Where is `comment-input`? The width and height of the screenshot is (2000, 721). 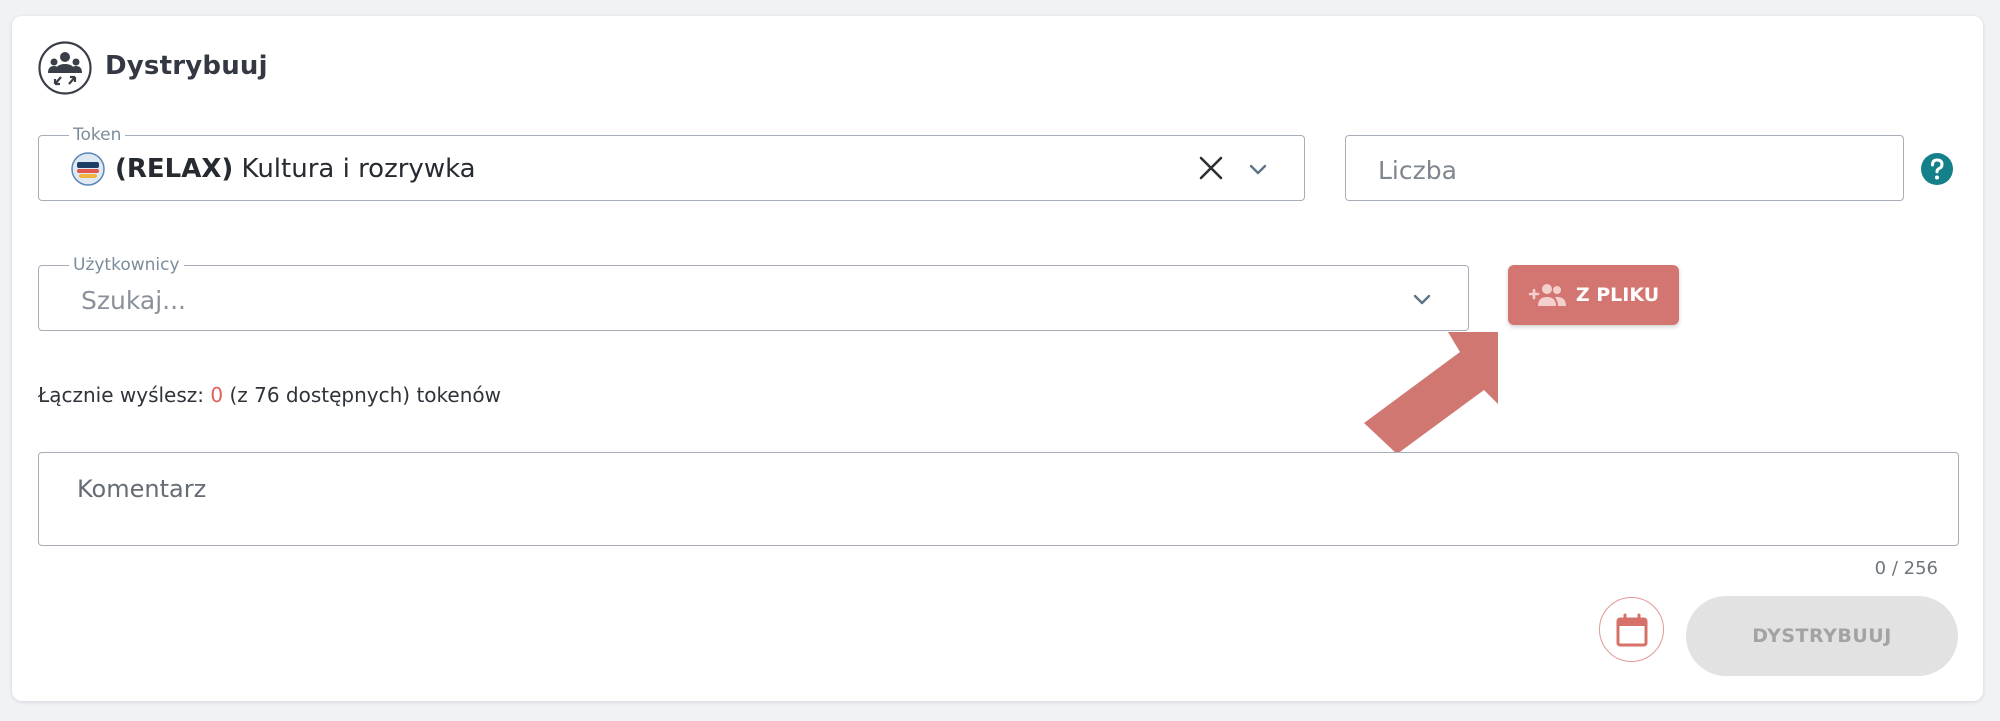
comment-input is located at coordinates (997, 503).